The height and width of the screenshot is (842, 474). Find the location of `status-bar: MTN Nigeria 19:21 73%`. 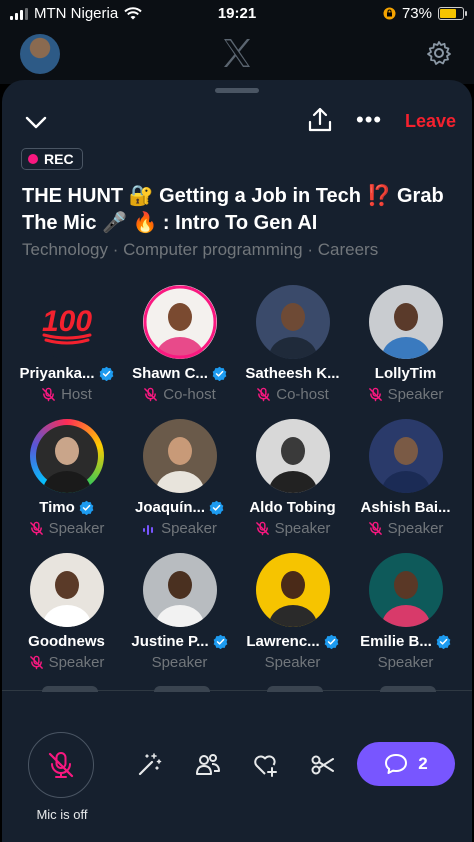

status-bar: MTN Nigeria 19:21 73% is located at coordinates (237, 14).